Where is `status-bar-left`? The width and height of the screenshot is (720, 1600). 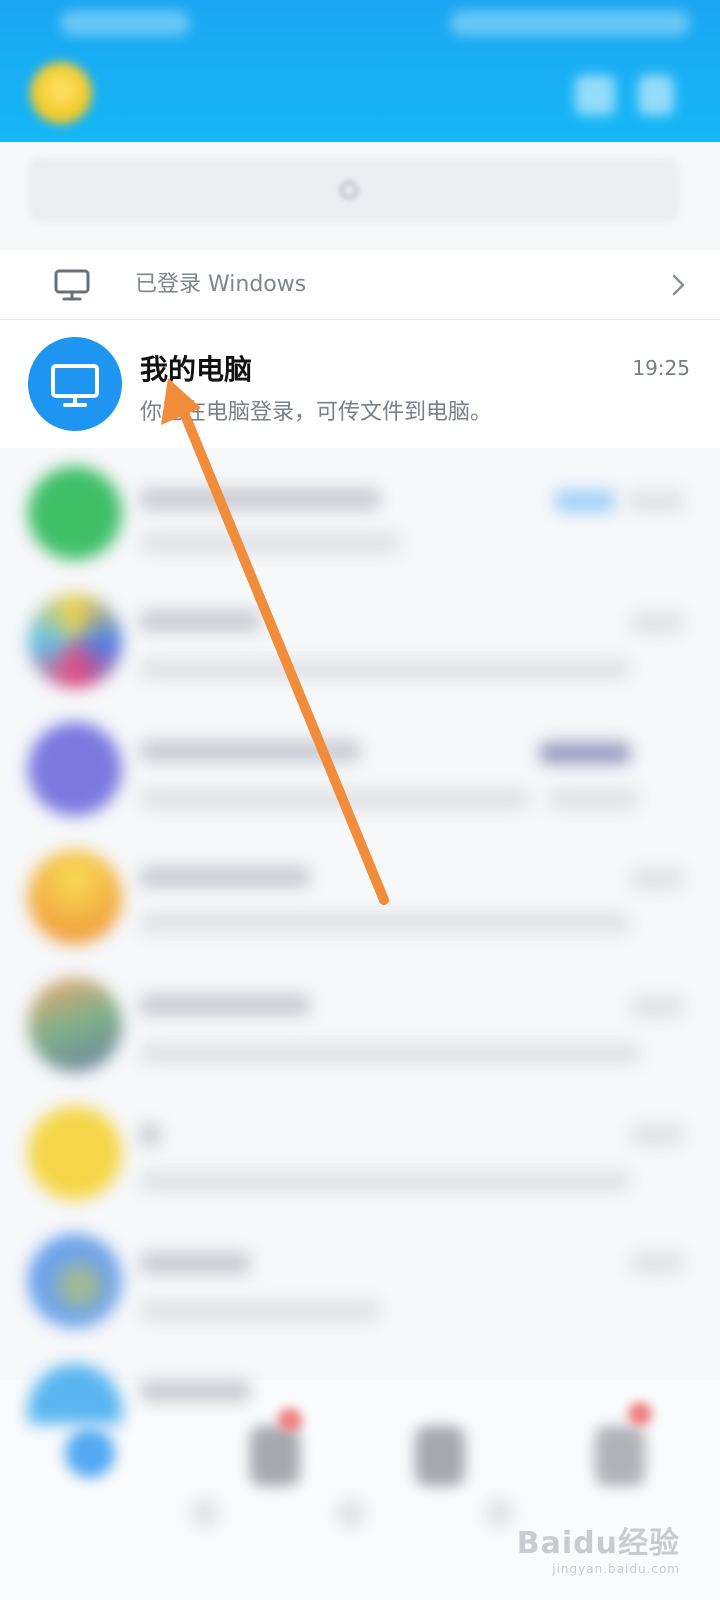 status-bar-left is located at coordinates (125, 23).